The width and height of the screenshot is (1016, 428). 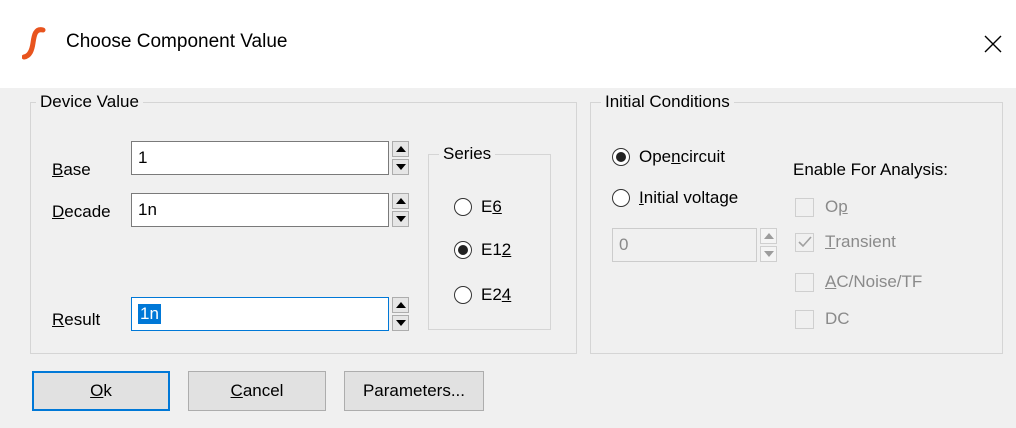 What do you see at coordinates (684, 245) in the screenshot?
I see `initial-voltage-input` at bounding box center [684, 245].